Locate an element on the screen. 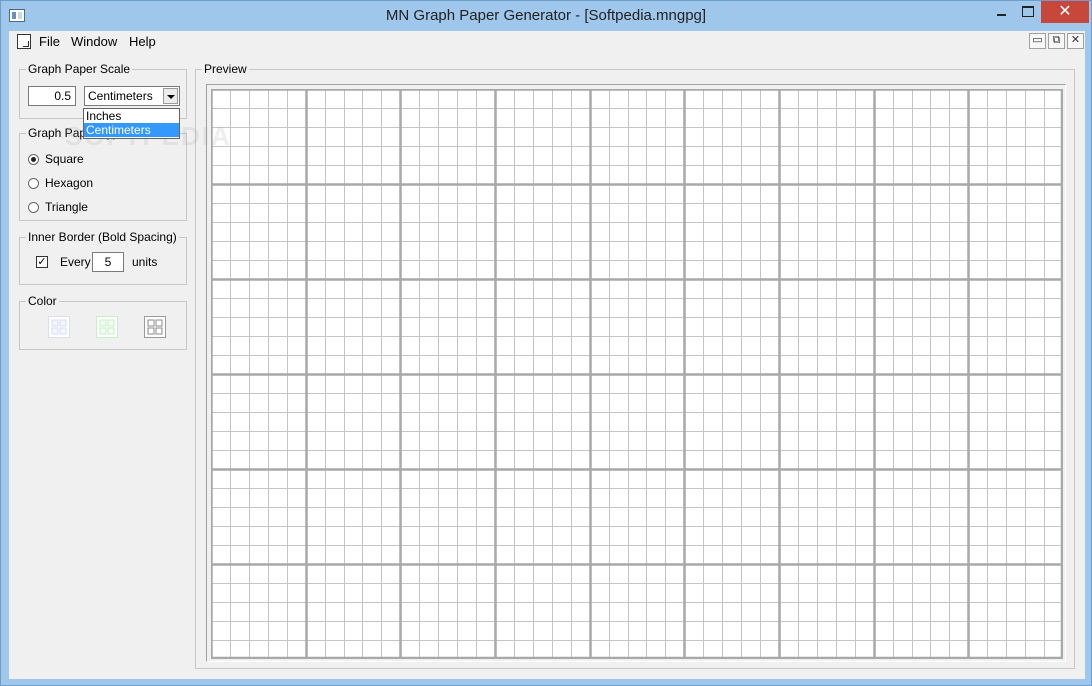 The width and height of the screenshot is (1092, 686). background-color-swatch is located at coordinates (59, 327).